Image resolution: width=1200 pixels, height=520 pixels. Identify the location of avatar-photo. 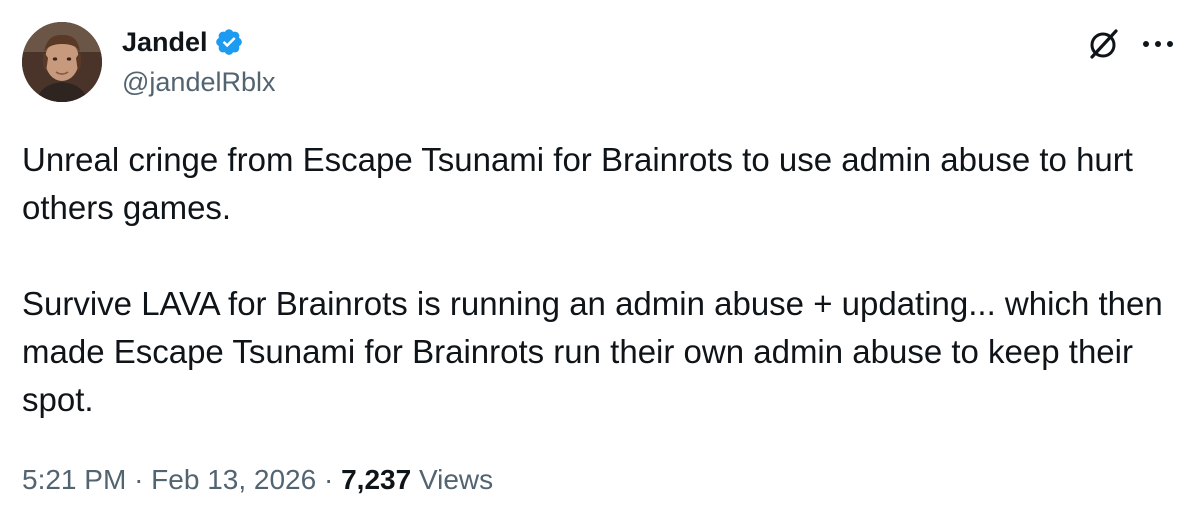
(62, 62).